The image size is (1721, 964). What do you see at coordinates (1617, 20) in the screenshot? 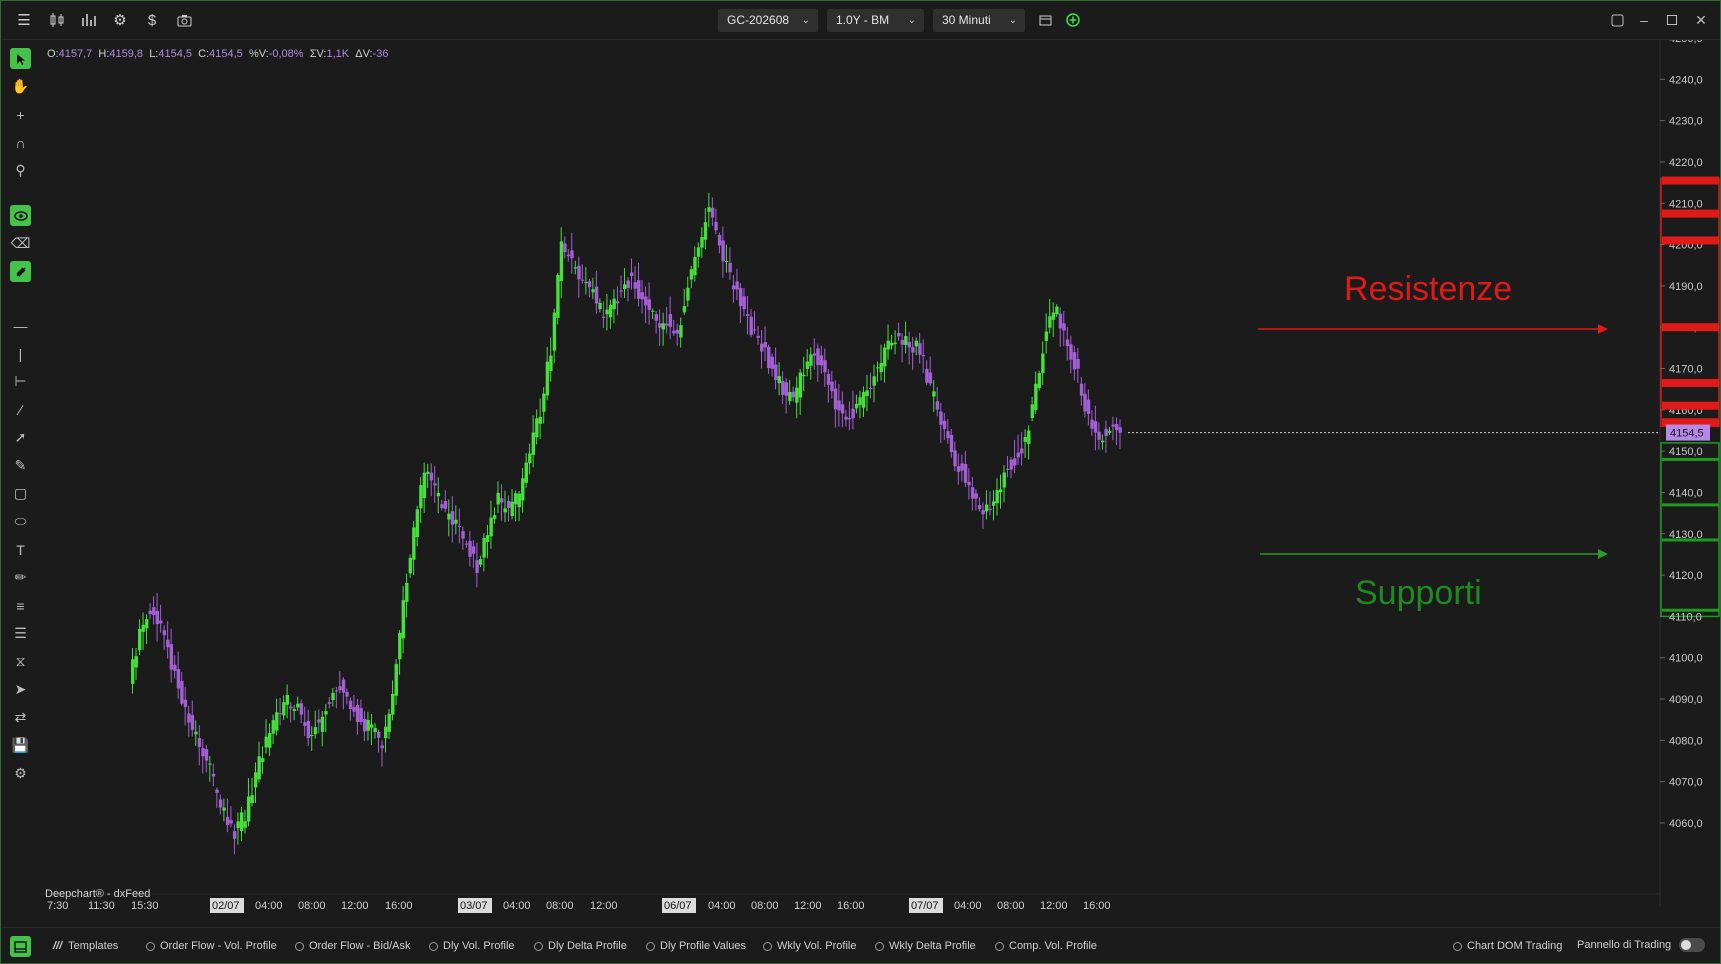
I see `layout-icon` at bounding box center [1617, 20].